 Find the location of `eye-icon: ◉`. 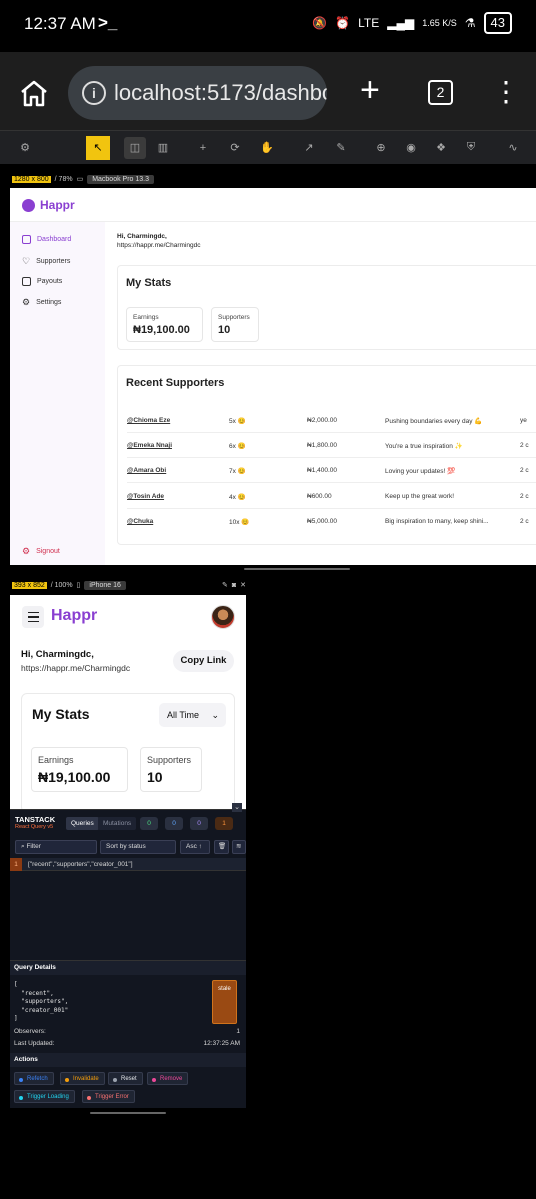

eye-icon: ◉ is located at coordinates (411, 148).